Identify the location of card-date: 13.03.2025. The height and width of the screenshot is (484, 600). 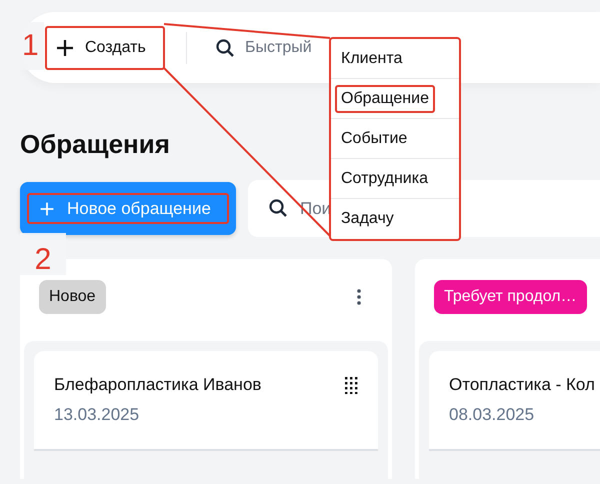
(97, 415).